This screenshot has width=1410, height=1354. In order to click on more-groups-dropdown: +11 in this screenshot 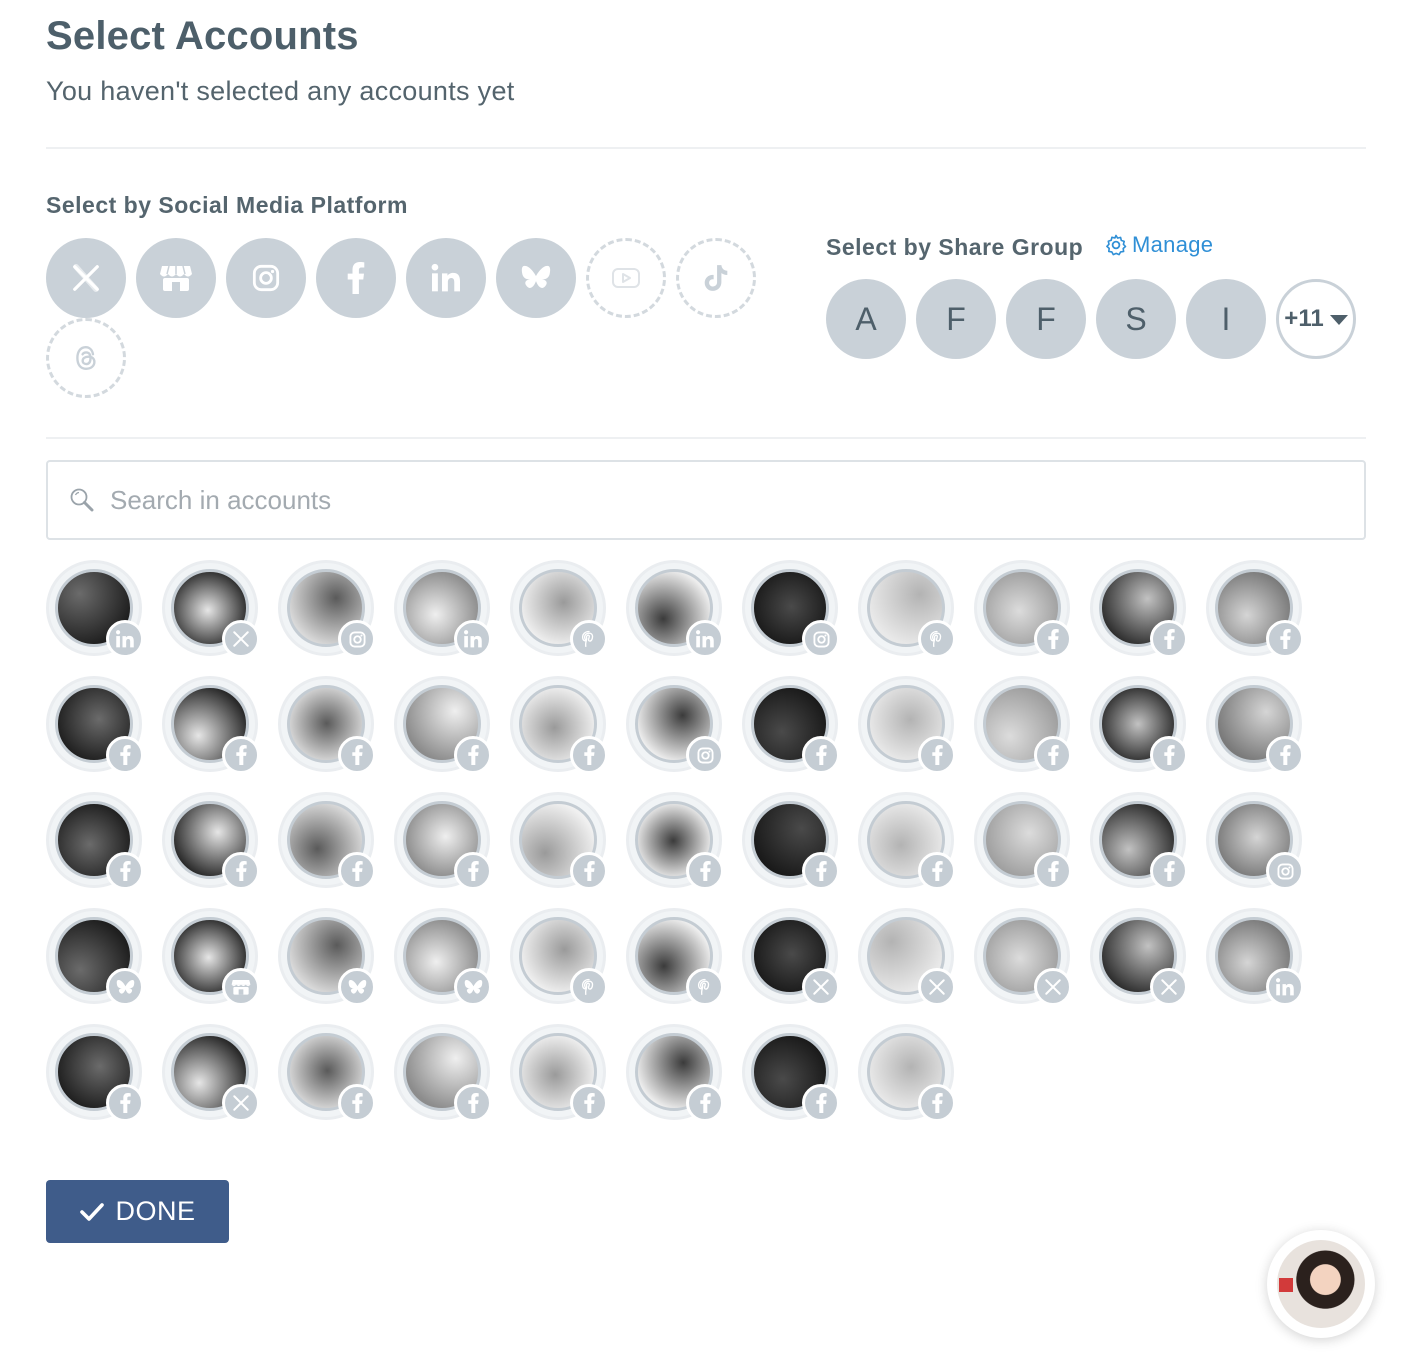, I will do `click(1316, 319)`.